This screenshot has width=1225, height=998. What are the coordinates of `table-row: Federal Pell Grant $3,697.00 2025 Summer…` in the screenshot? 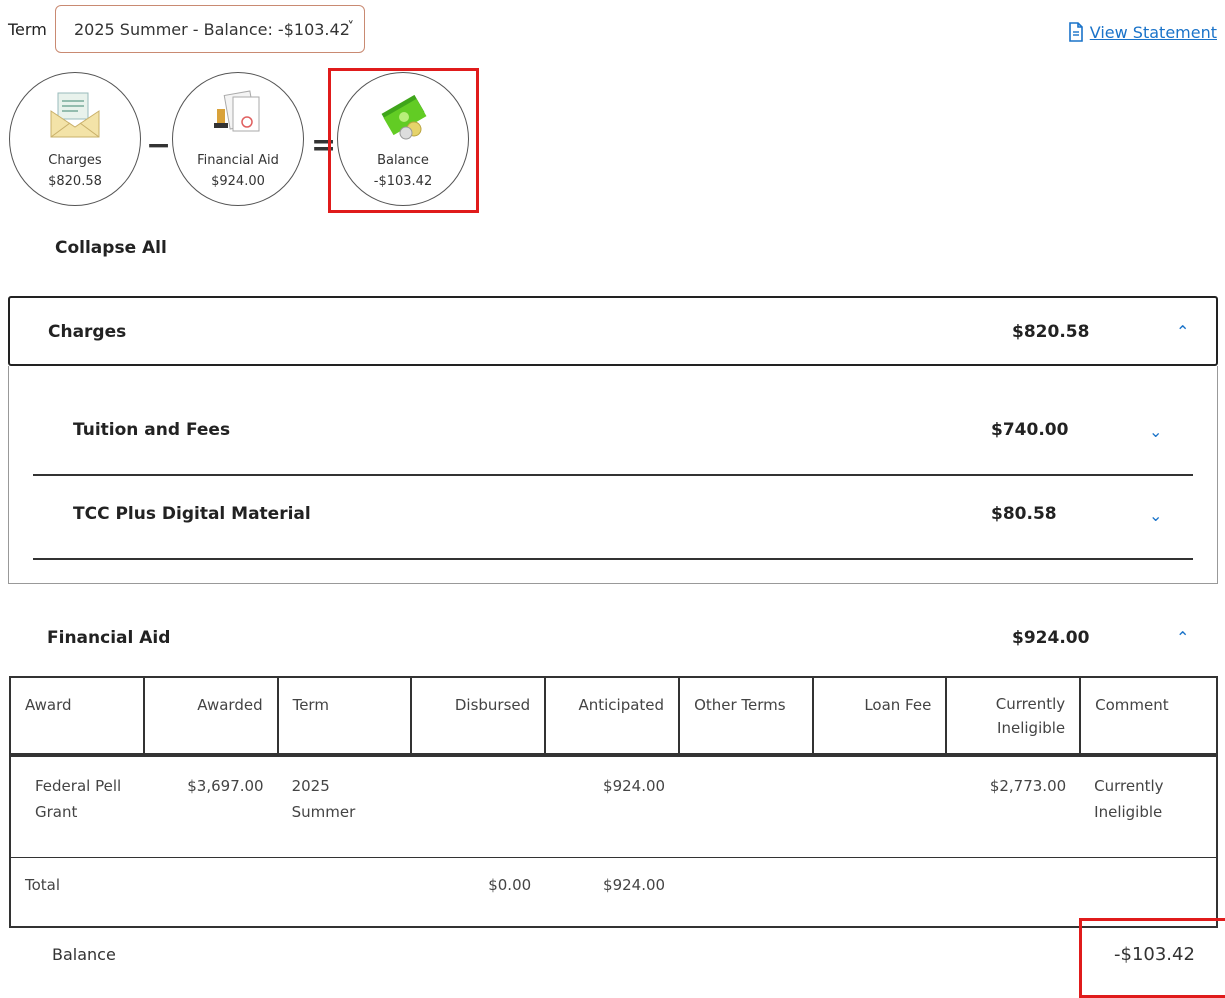 It's located at (613, 806).